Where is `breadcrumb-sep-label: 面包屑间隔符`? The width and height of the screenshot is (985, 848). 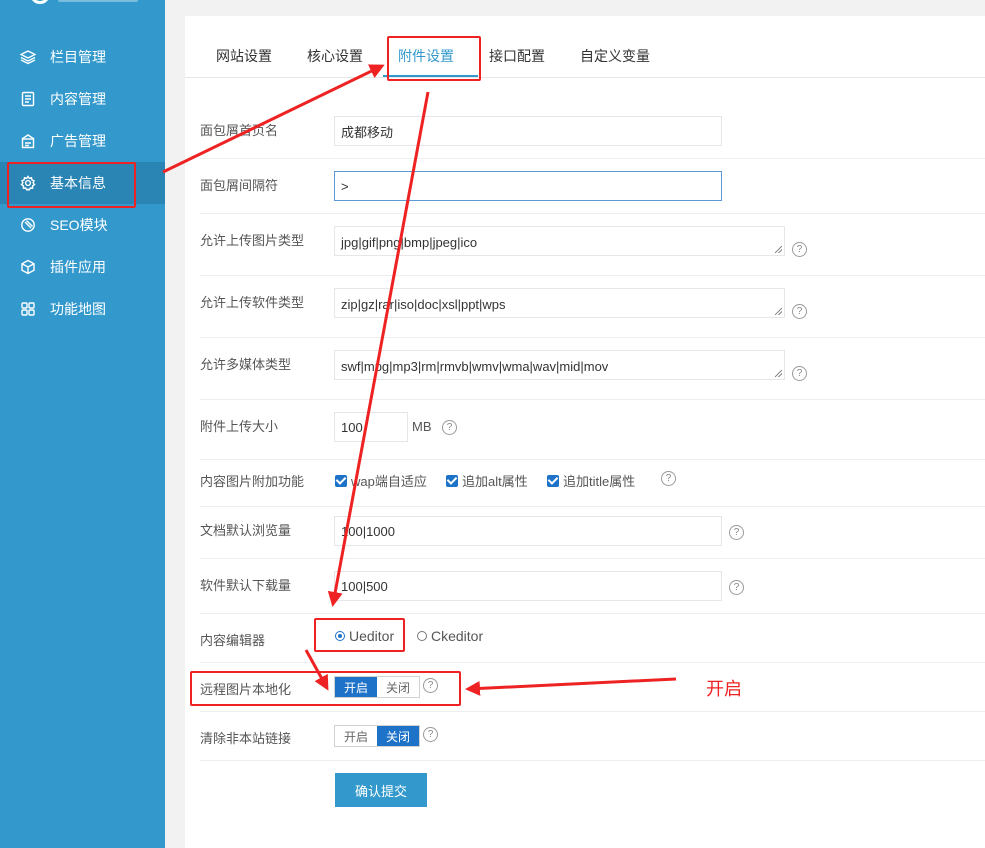 breadcrumb-sep-label: 面包屑间隔符 is located at coordinates (239, 185).